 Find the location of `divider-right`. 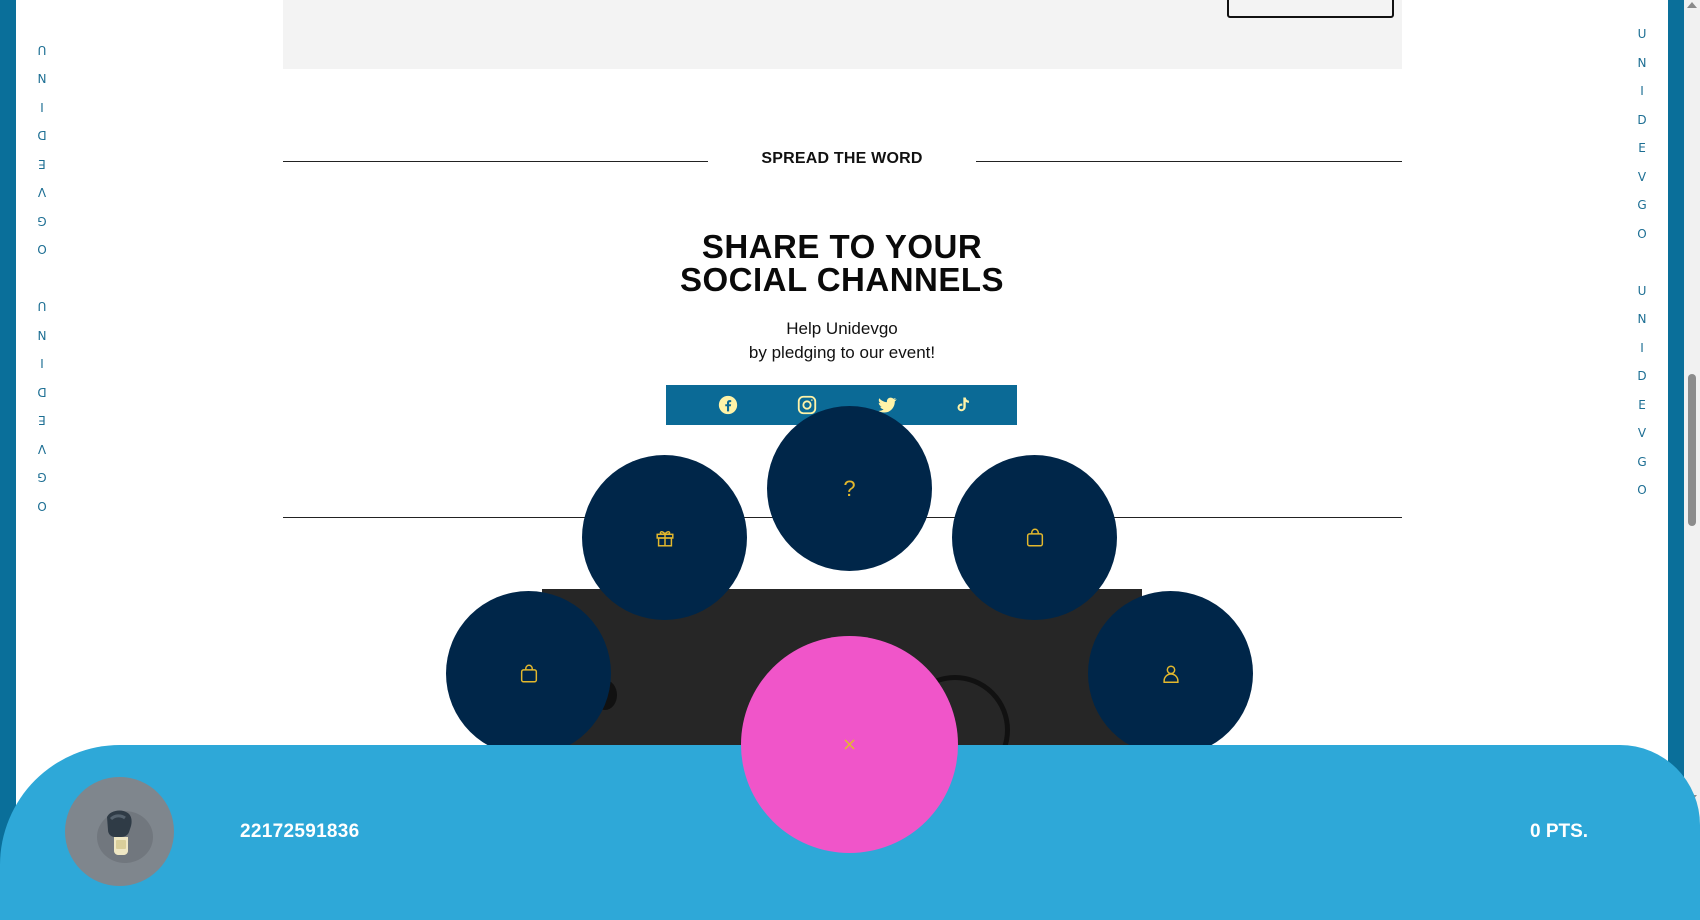

divider-right is located at coordinates (1189, 161).